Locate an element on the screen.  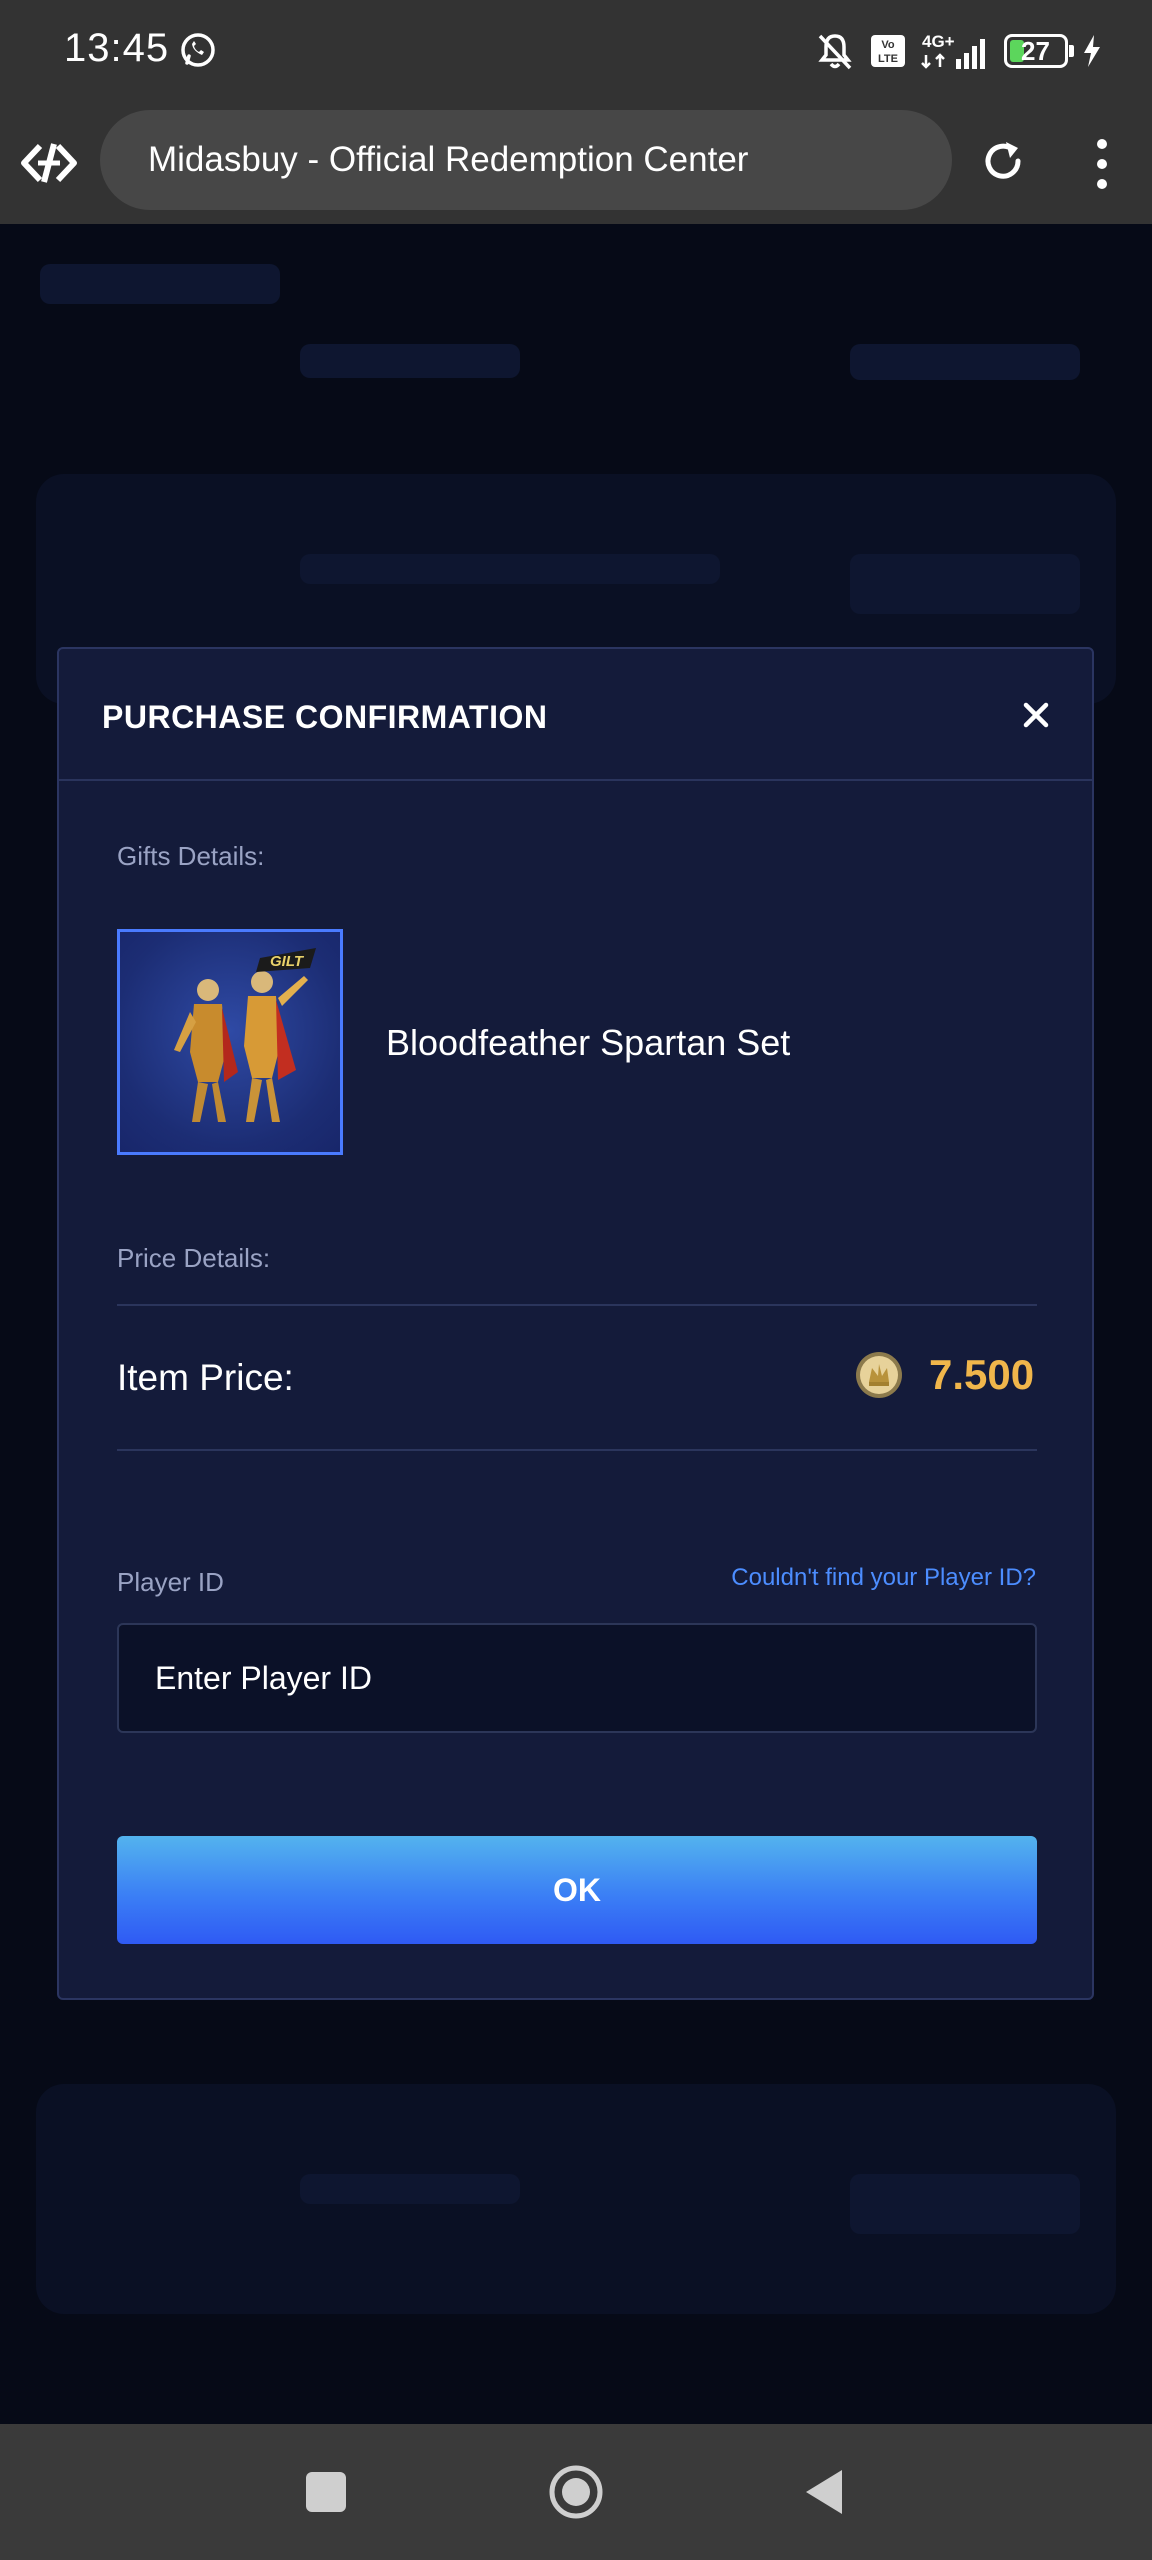
svg-text: Vo is located at coordinates (888, 45).